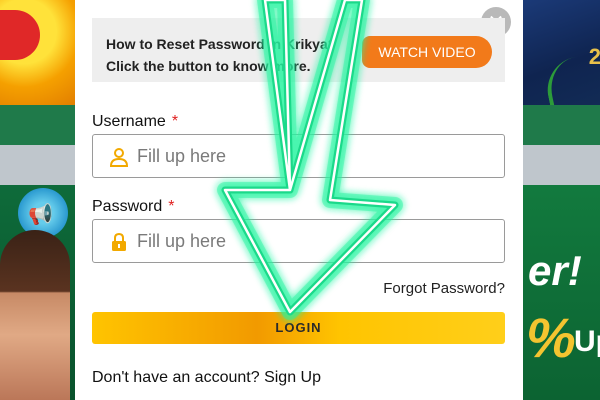 The width and height of the screenshot is (600, 400). Describe the element at coordinates (20, 35) in the screenshot. I see `bg-red-shape` at that location.